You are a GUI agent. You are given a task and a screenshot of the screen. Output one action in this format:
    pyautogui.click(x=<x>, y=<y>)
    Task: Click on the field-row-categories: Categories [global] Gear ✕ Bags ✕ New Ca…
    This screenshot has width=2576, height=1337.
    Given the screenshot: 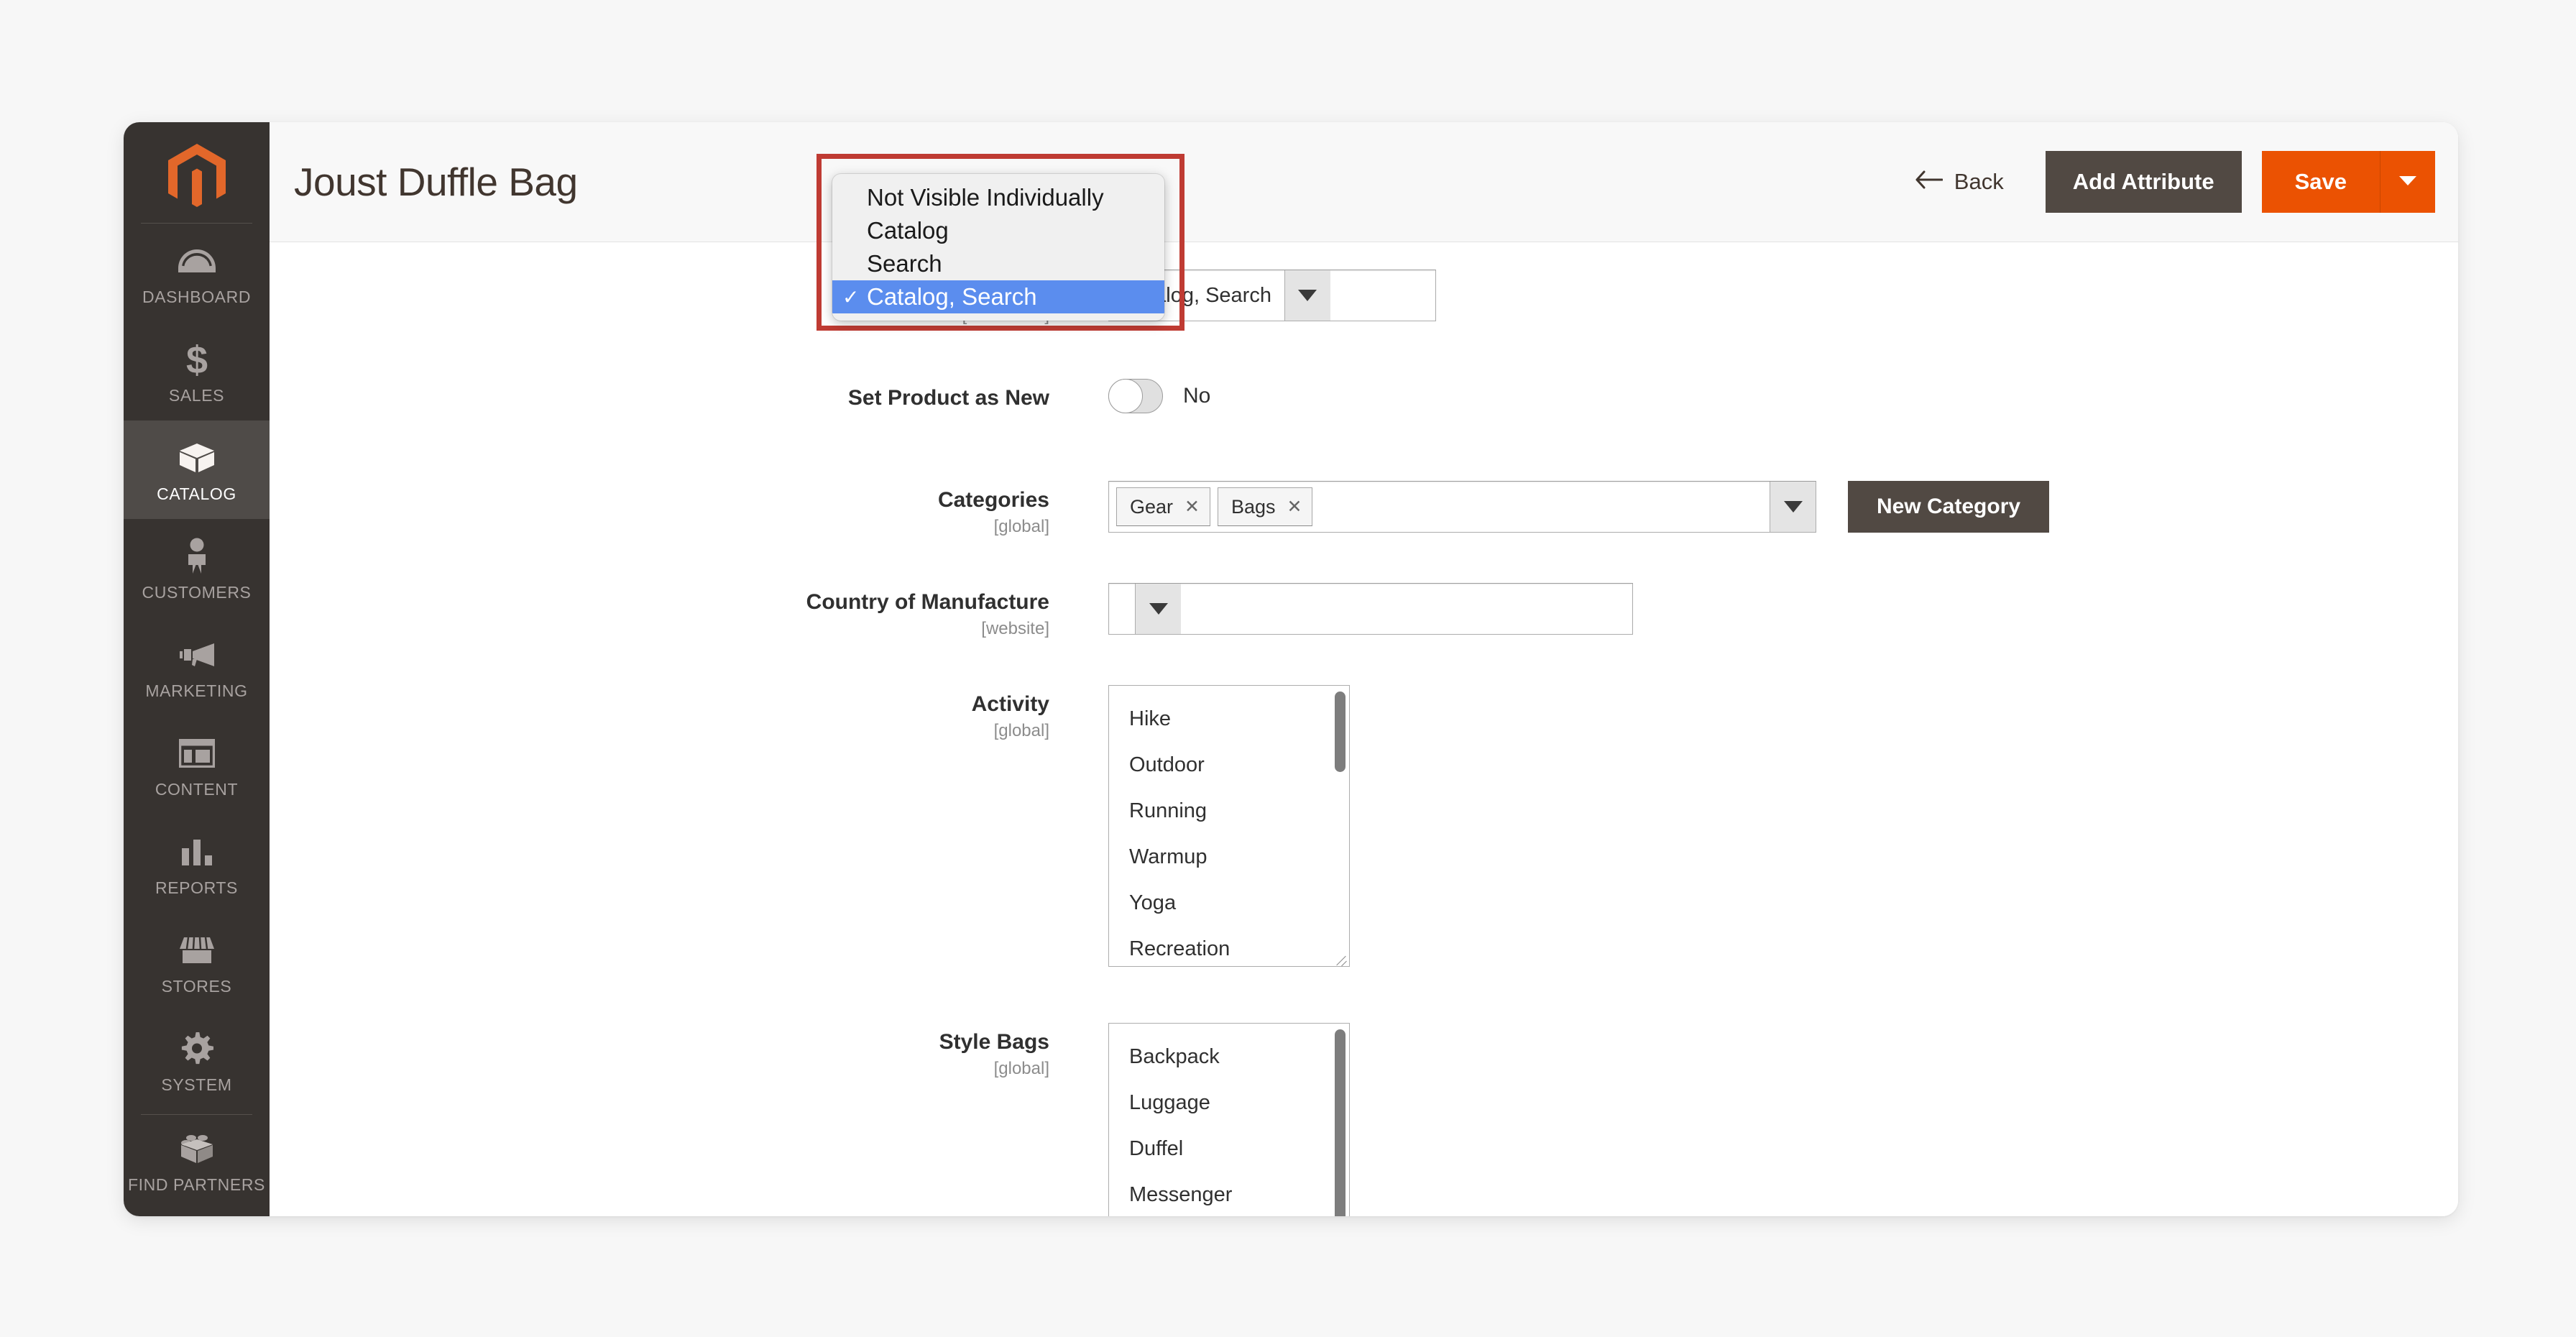 What is the action you would take?
    pyautogui.click(x=1364, y=532)
    